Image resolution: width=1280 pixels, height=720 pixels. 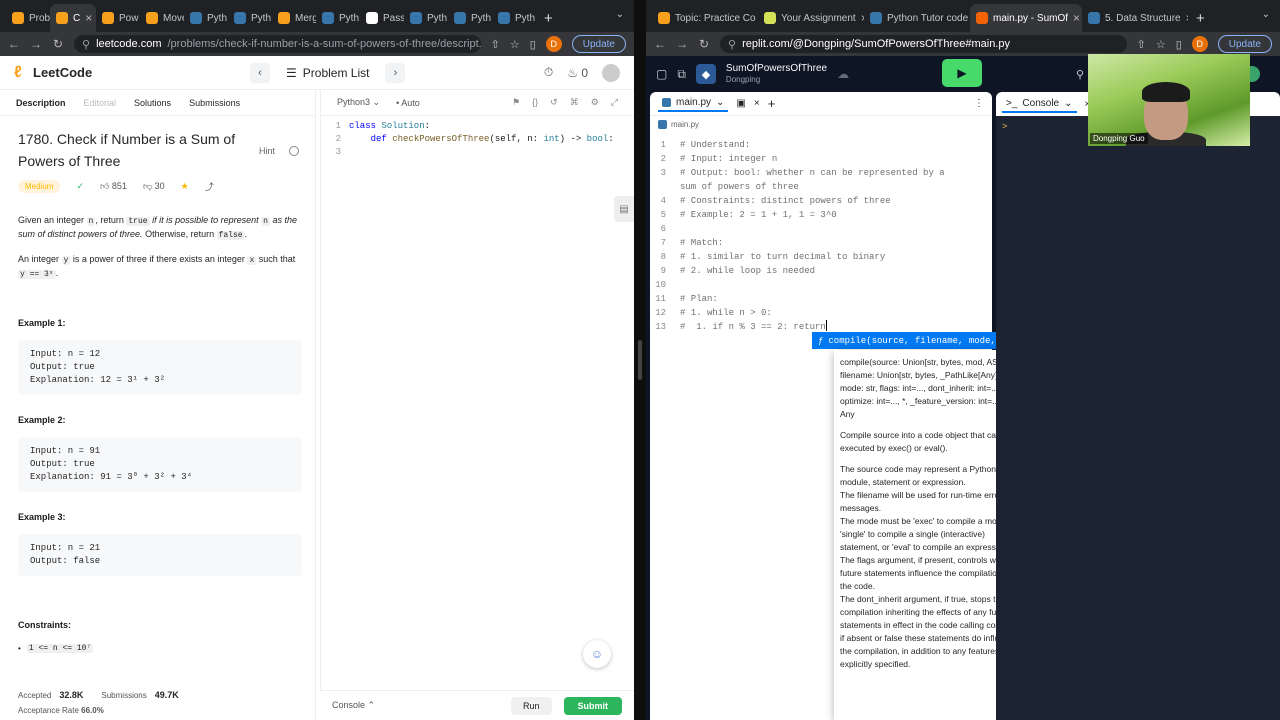 What do you see at coordinates (592, 705) in the screenshot?
I see `submit-button: Submit` at bounding box center [592, 705].